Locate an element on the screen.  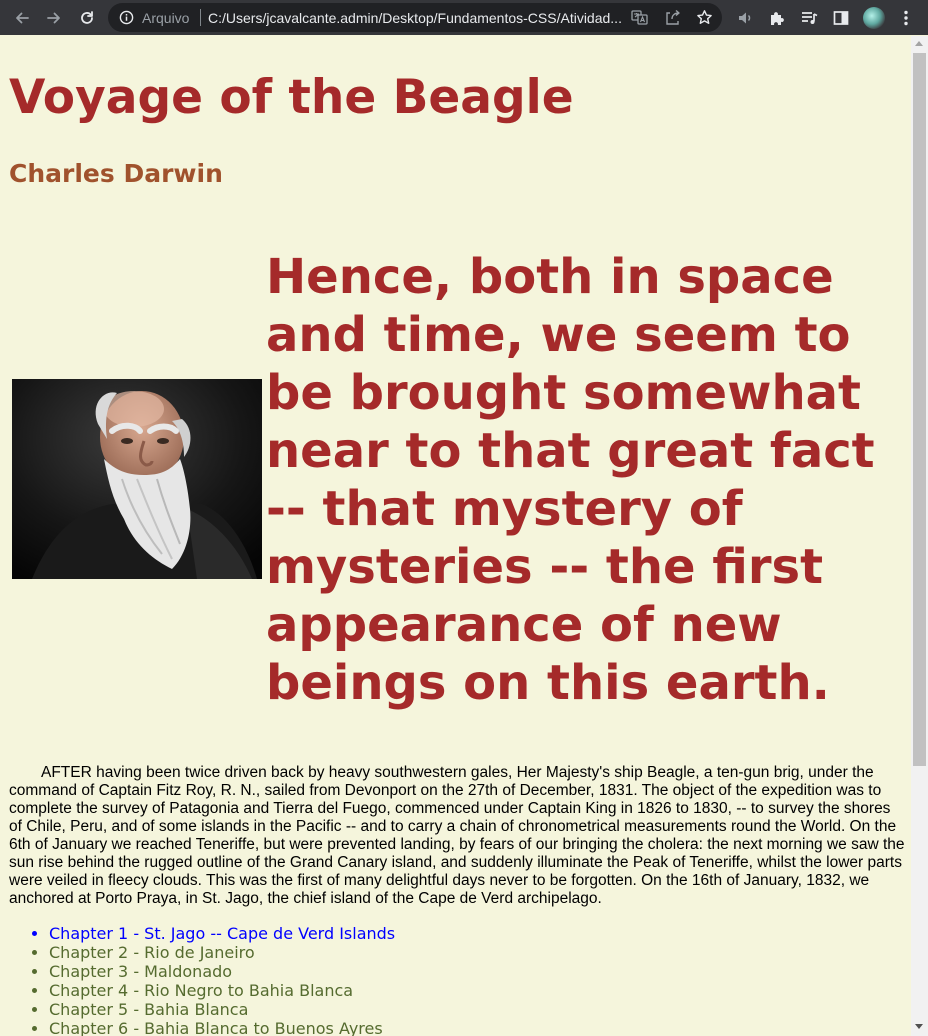
vertical-scrollbar is located at coordinates (919, 536).